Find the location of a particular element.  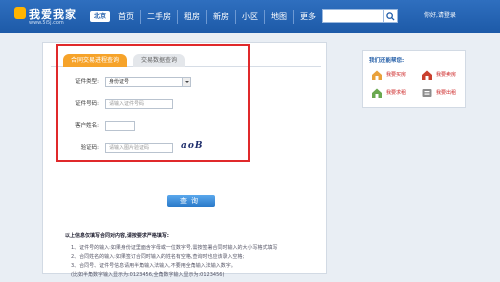

id-type-value: 身份证号 is located at coordinates (119, 82).